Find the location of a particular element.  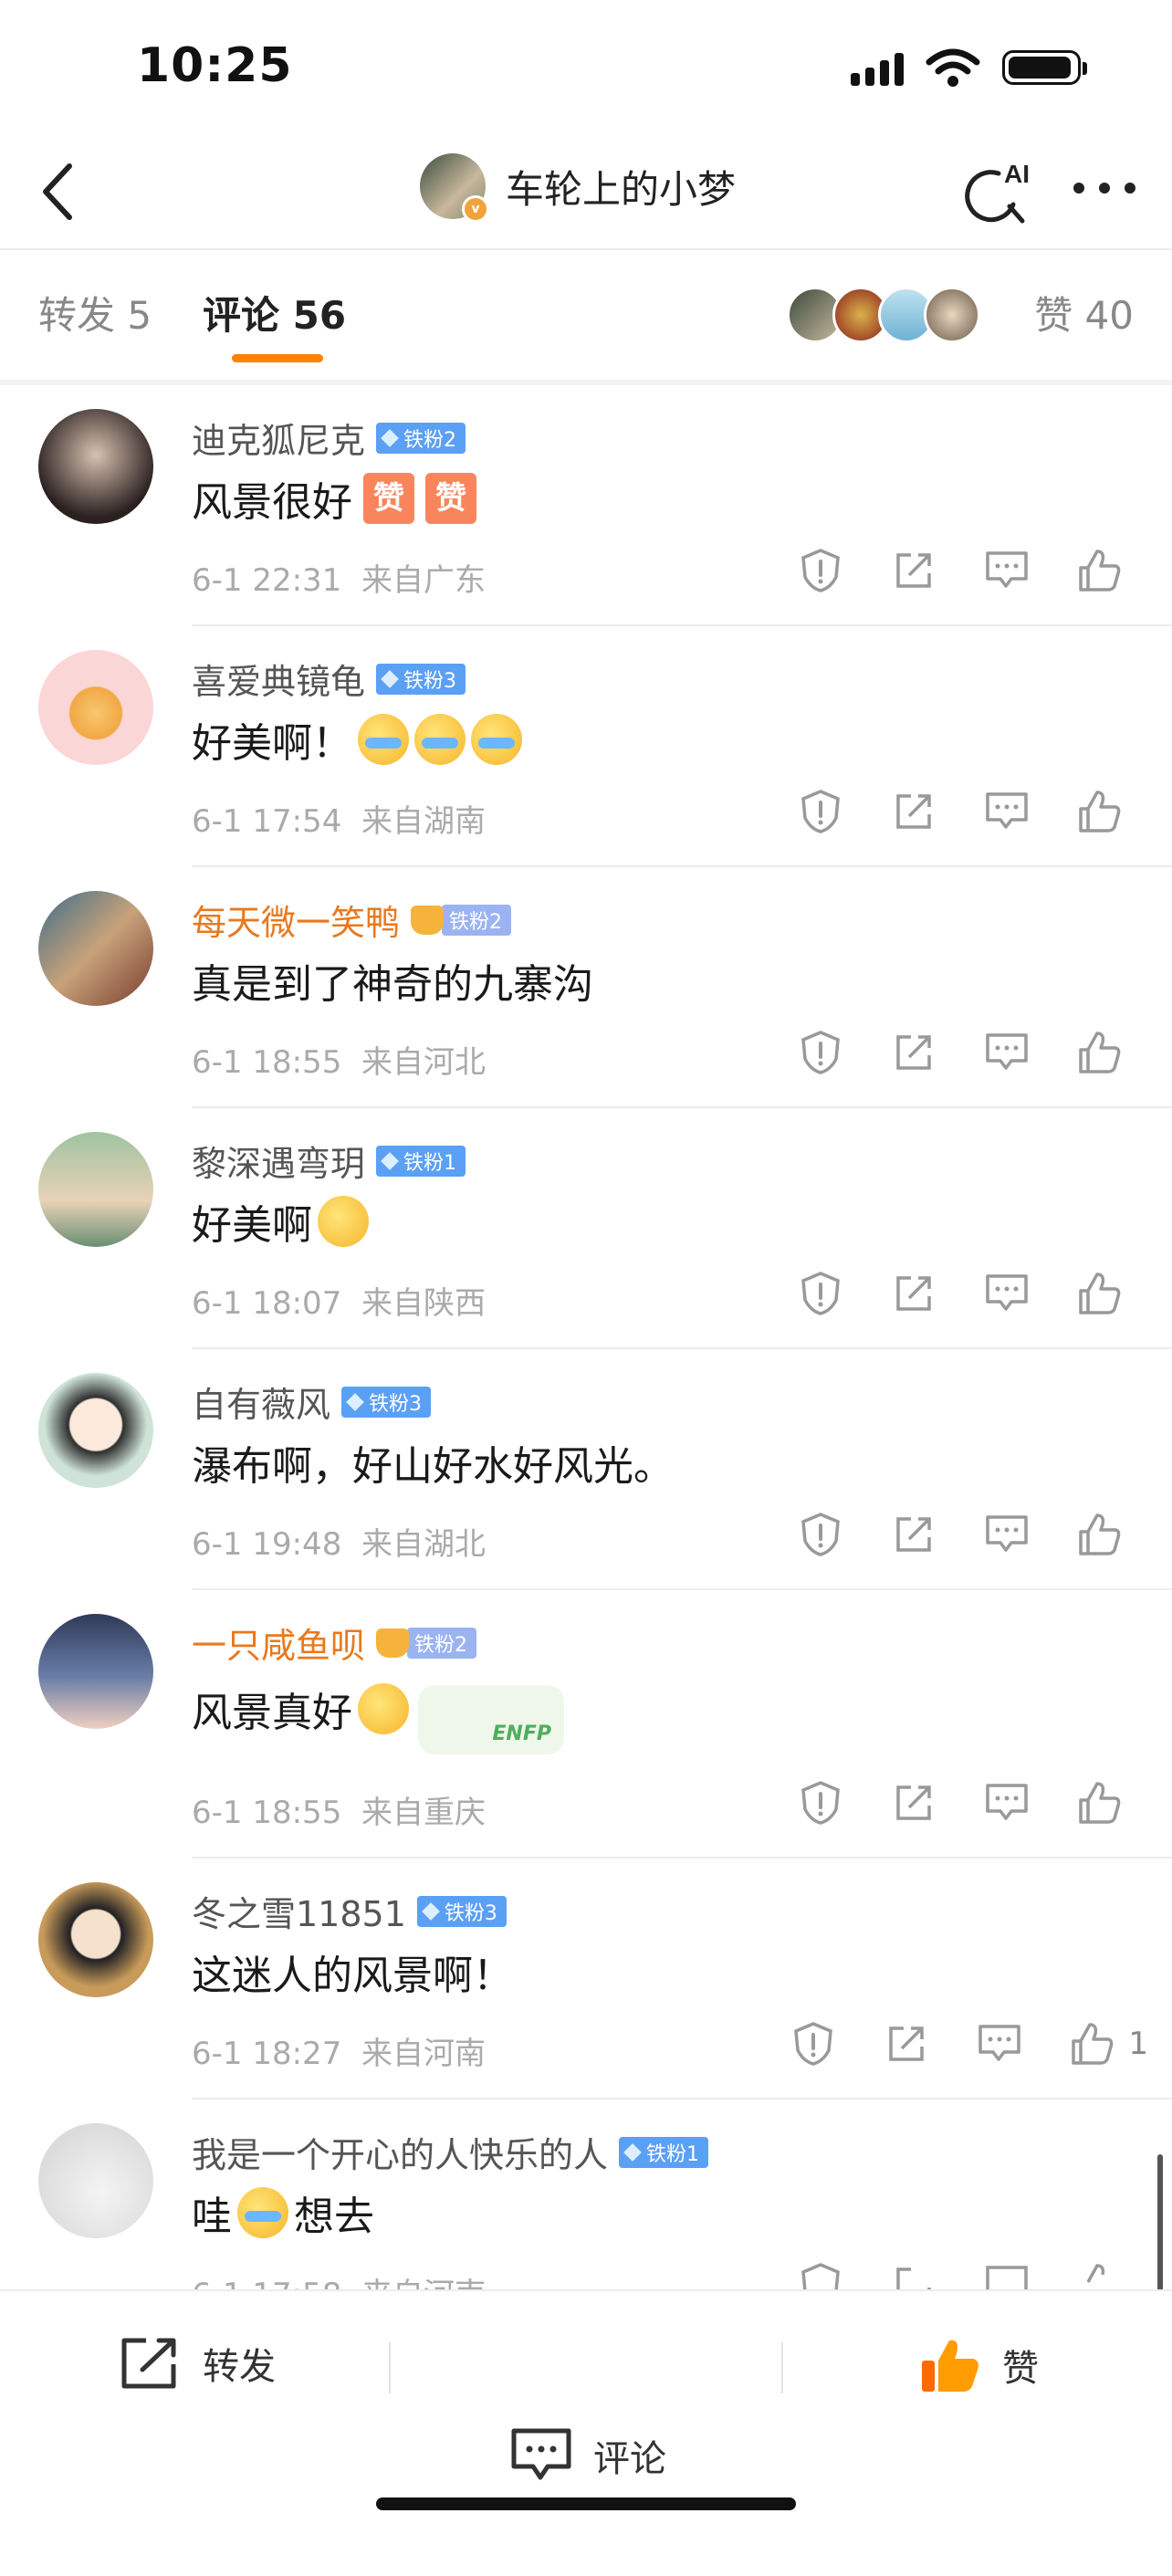

comment-meta: 6-1 18:07 来自陕西 is located at coordinates (339, 1303).